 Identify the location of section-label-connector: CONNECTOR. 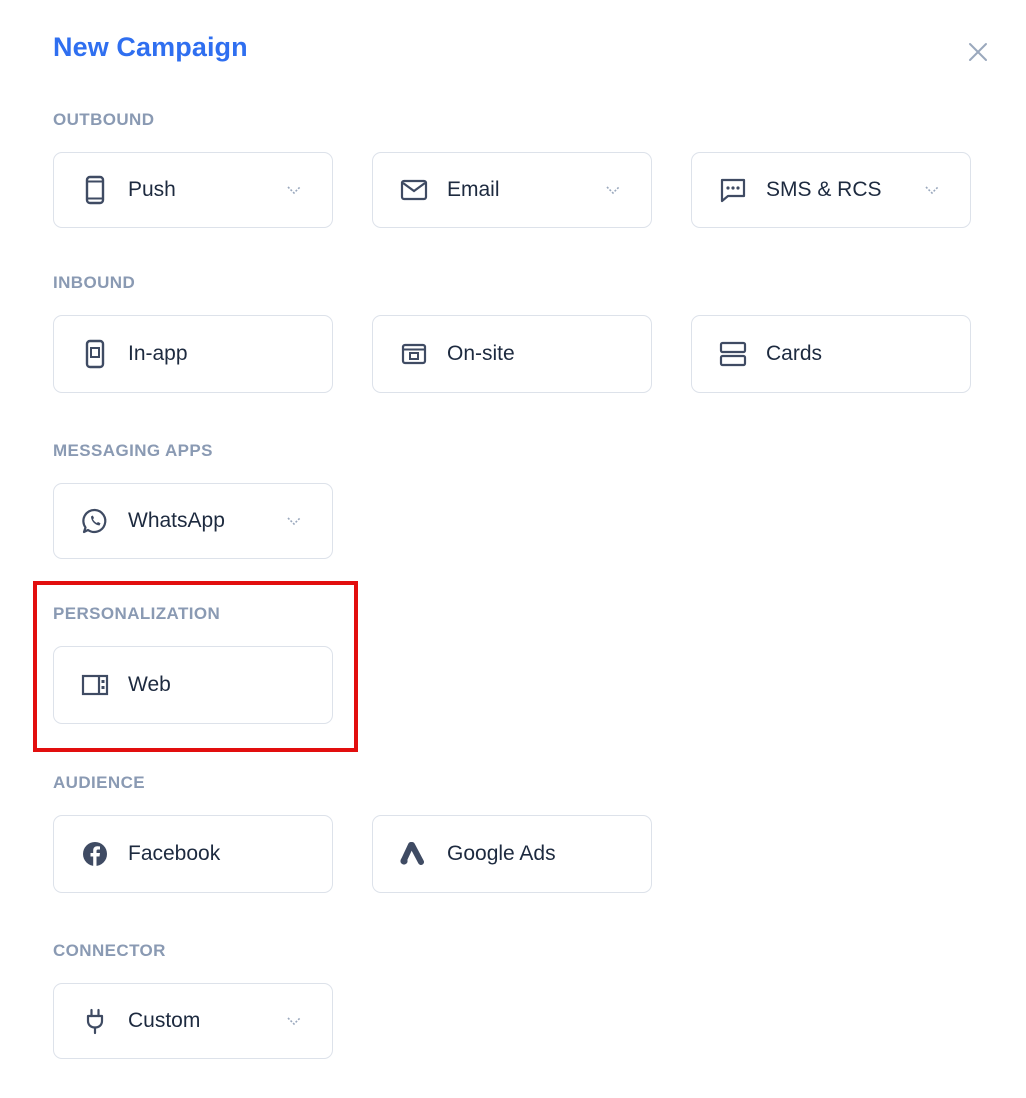
(109, 950).